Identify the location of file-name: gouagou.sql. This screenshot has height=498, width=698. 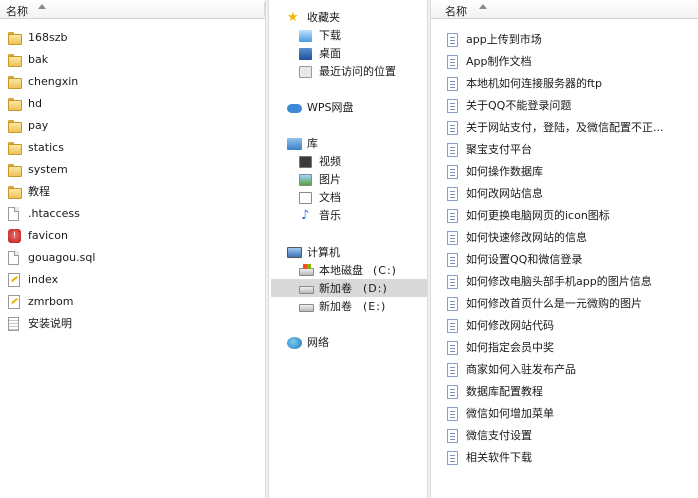
(62, 257).